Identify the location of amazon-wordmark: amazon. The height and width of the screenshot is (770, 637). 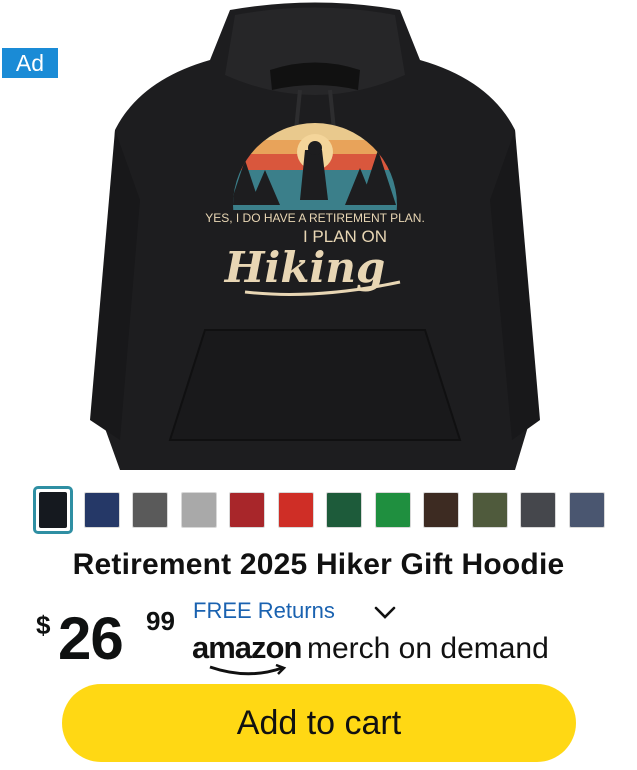
(247, 647).